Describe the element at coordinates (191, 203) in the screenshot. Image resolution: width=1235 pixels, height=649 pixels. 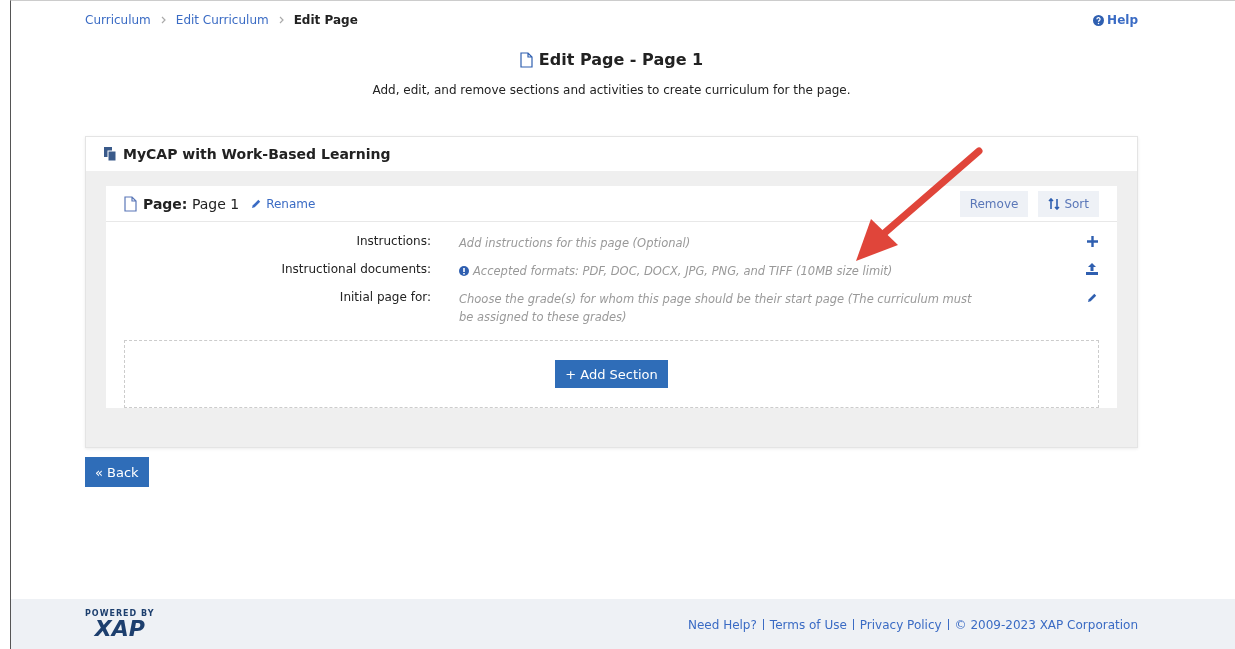
I see `page-name: Page: Page 1` at that location.